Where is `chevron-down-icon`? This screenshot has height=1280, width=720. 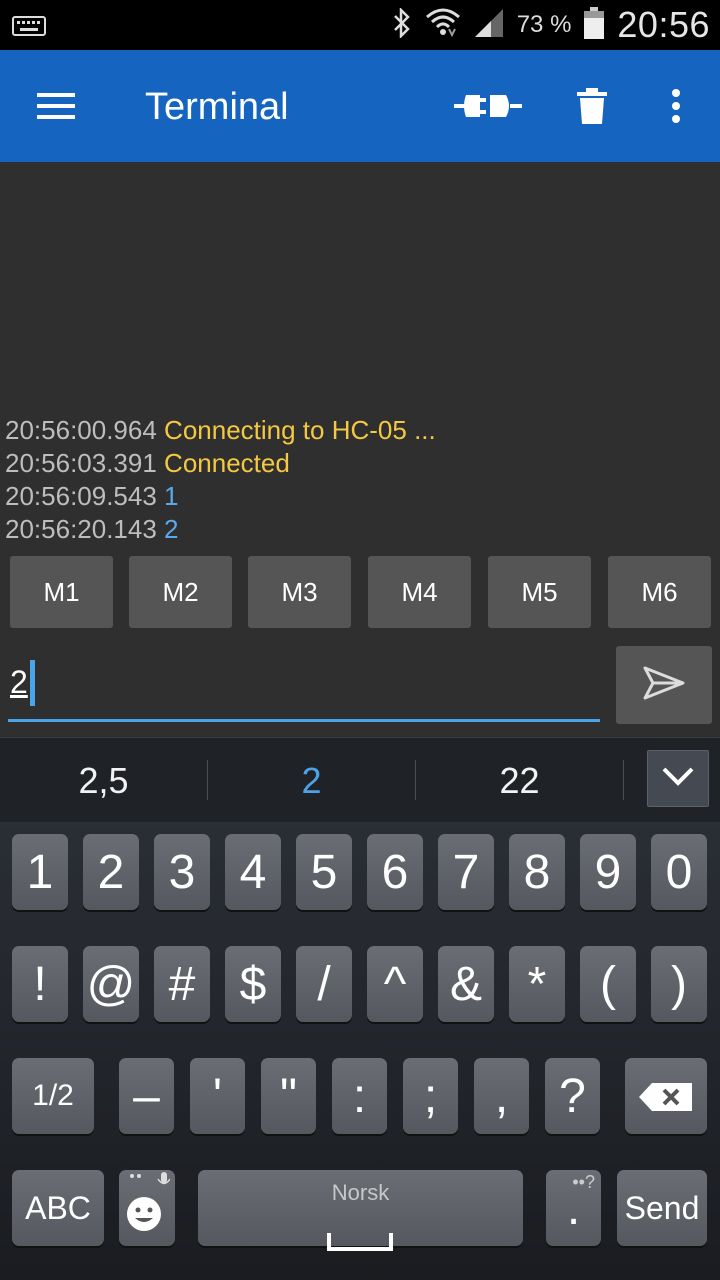
chevron-down-icon is located at coordinates (678, 778).